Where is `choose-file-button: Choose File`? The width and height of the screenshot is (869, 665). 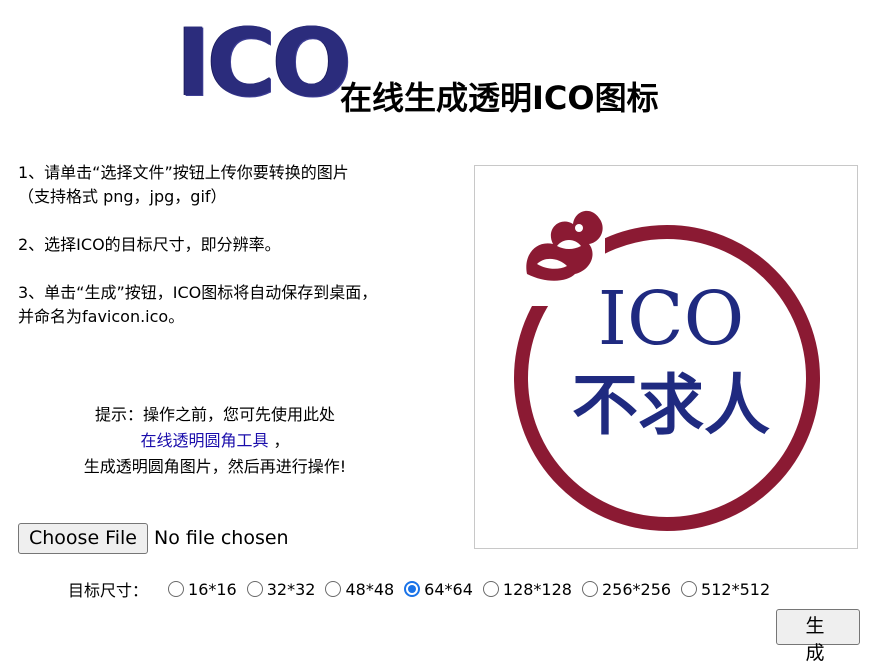 choose-file-button: Choose File is located at coordinates (83, 538).